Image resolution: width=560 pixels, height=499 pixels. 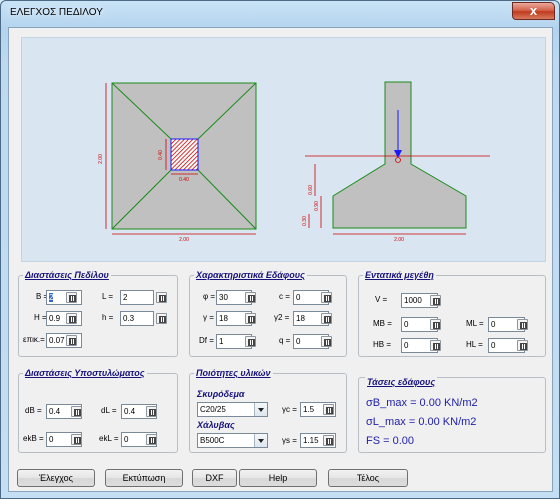 I want to click on B-value: 2, so click(x=51, y=297).